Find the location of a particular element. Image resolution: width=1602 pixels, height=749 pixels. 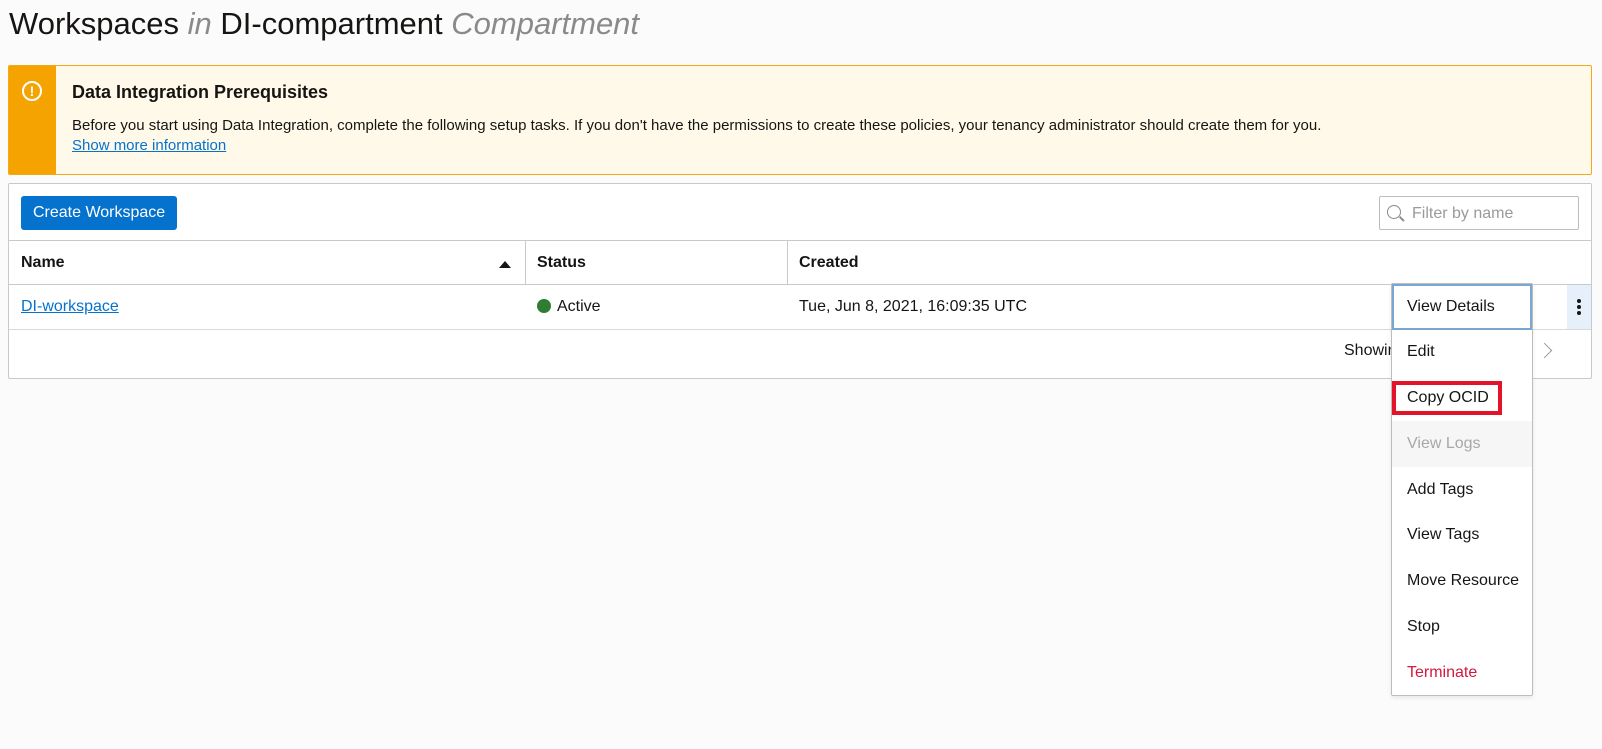

status-cell: Active is located at coordinates (569, 306).